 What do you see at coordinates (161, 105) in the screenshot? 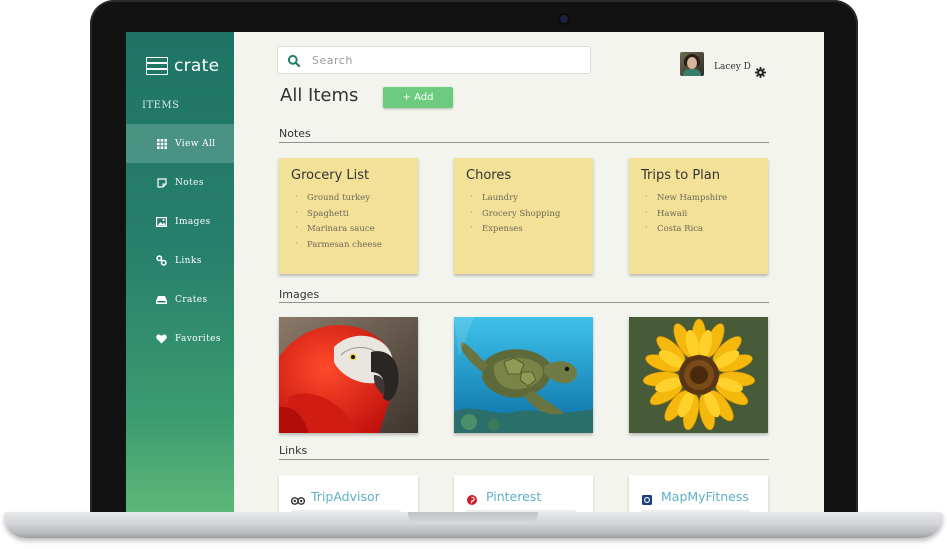
I see `sidebar-section-label: ITEMS` at bounding box center [161, 105].